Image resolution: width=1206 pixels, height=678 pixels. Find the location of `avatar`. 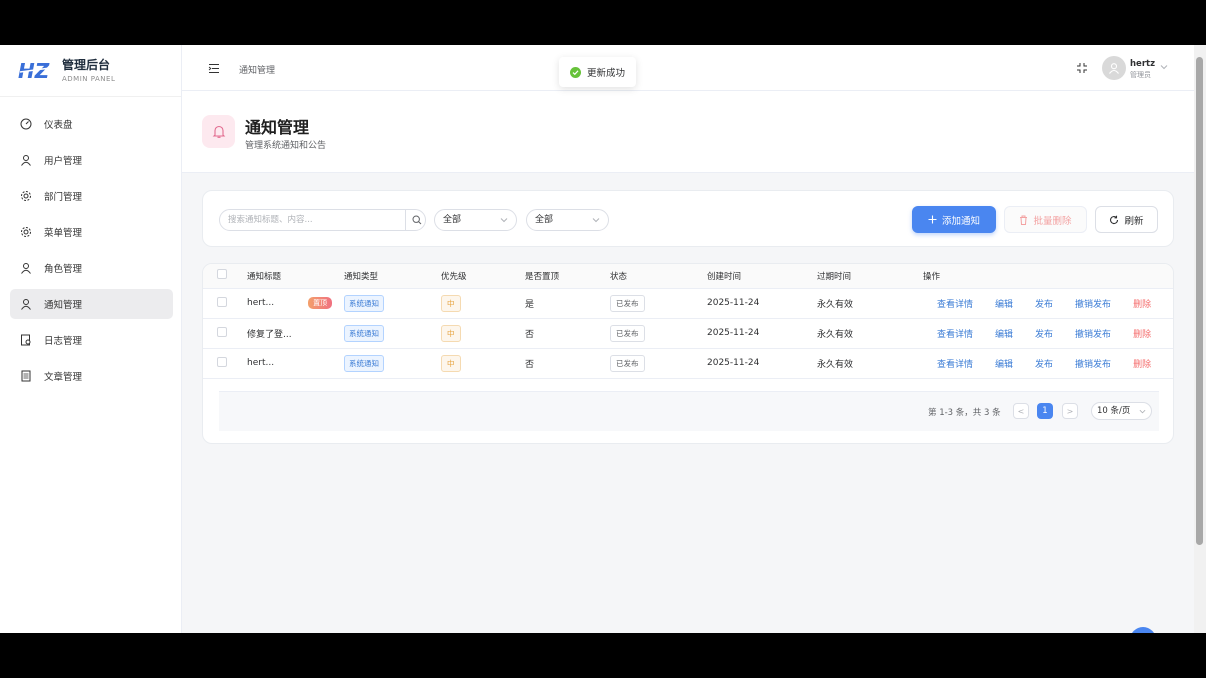

avatar is located at coordinates (1114, 68).